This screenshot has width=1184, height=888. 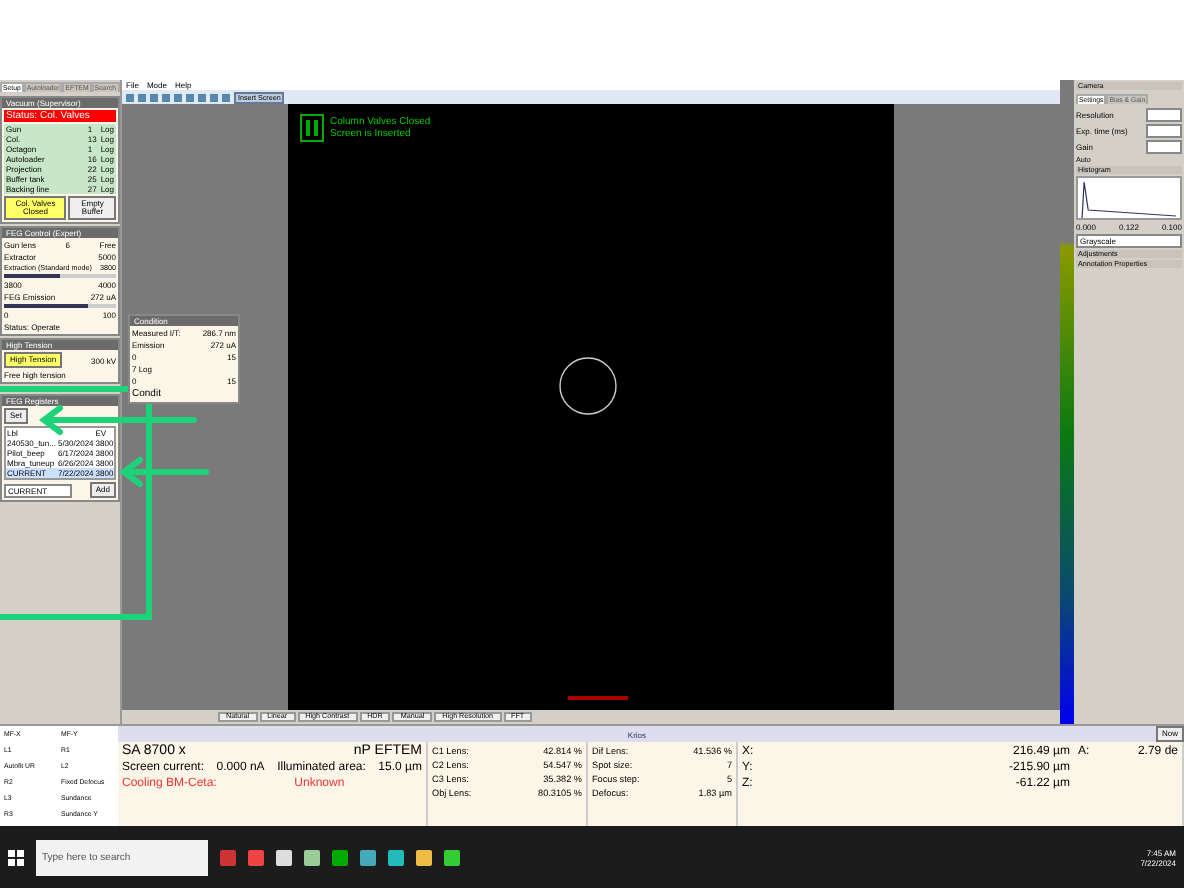 I want to click on windows-start-icon, so click(x=16, y=858).